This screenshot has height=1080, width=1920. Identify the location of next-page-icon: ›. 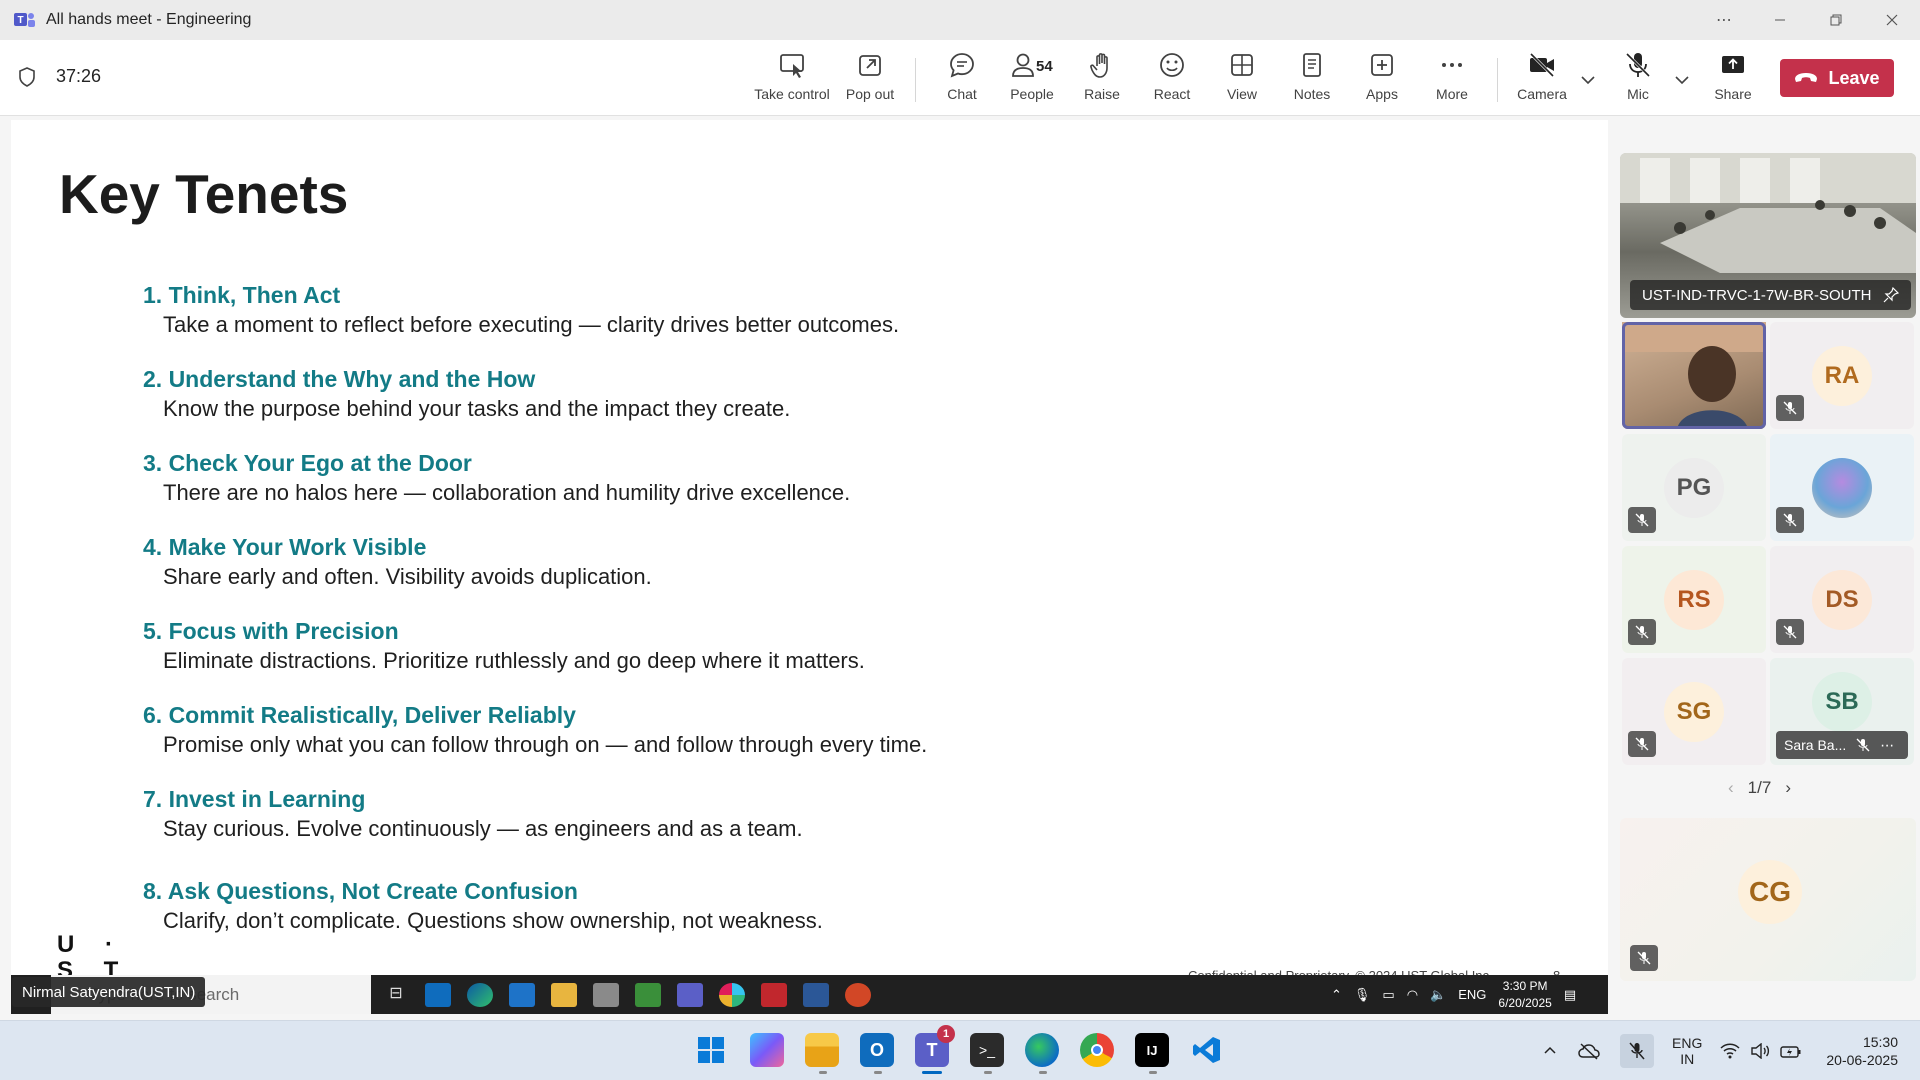
(1788, 788).